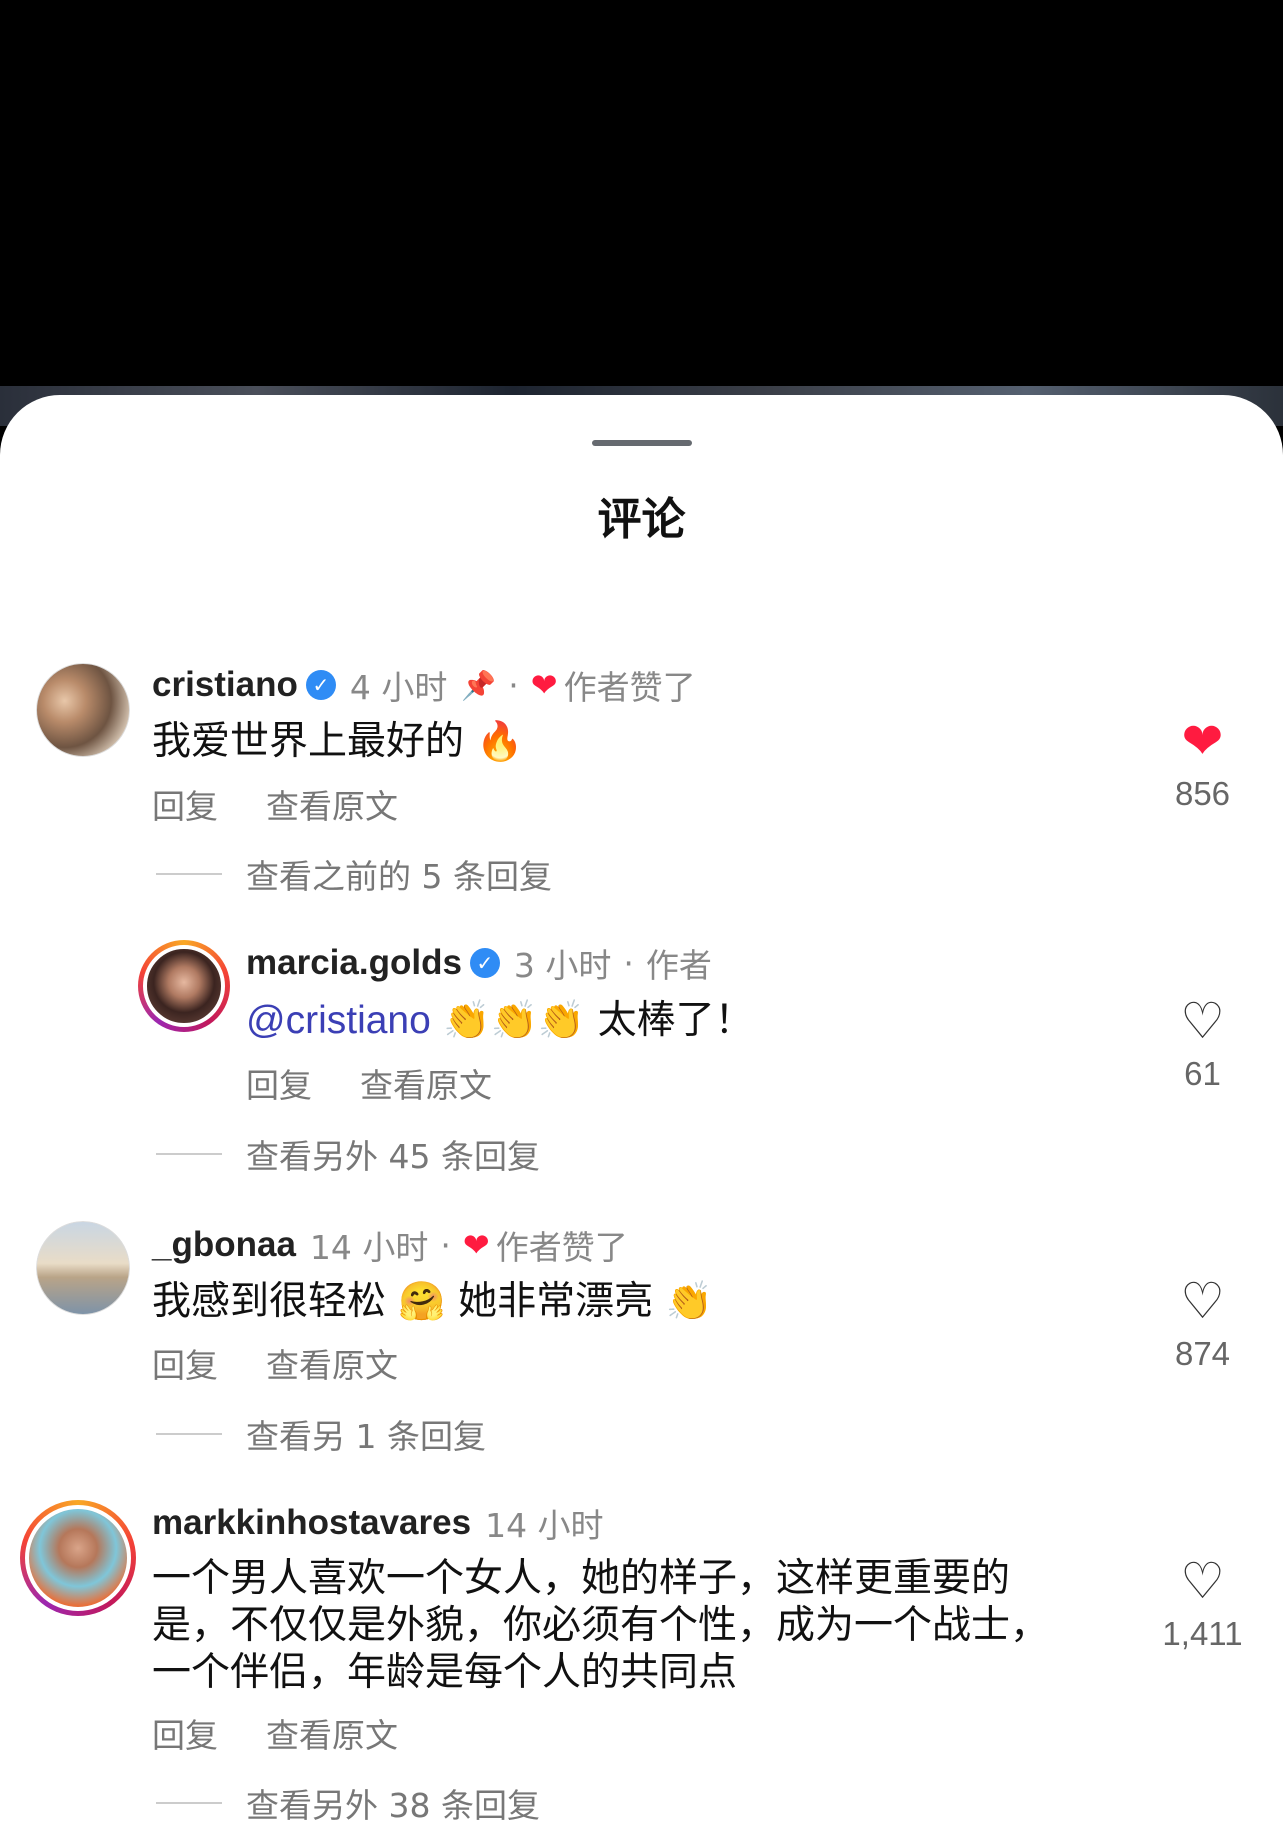 This screenshot has height=1836, width=1283. I want to click on comment-text: 我感到很轻松 🤗 她非常漂亮 👏, so click(432, 1301).